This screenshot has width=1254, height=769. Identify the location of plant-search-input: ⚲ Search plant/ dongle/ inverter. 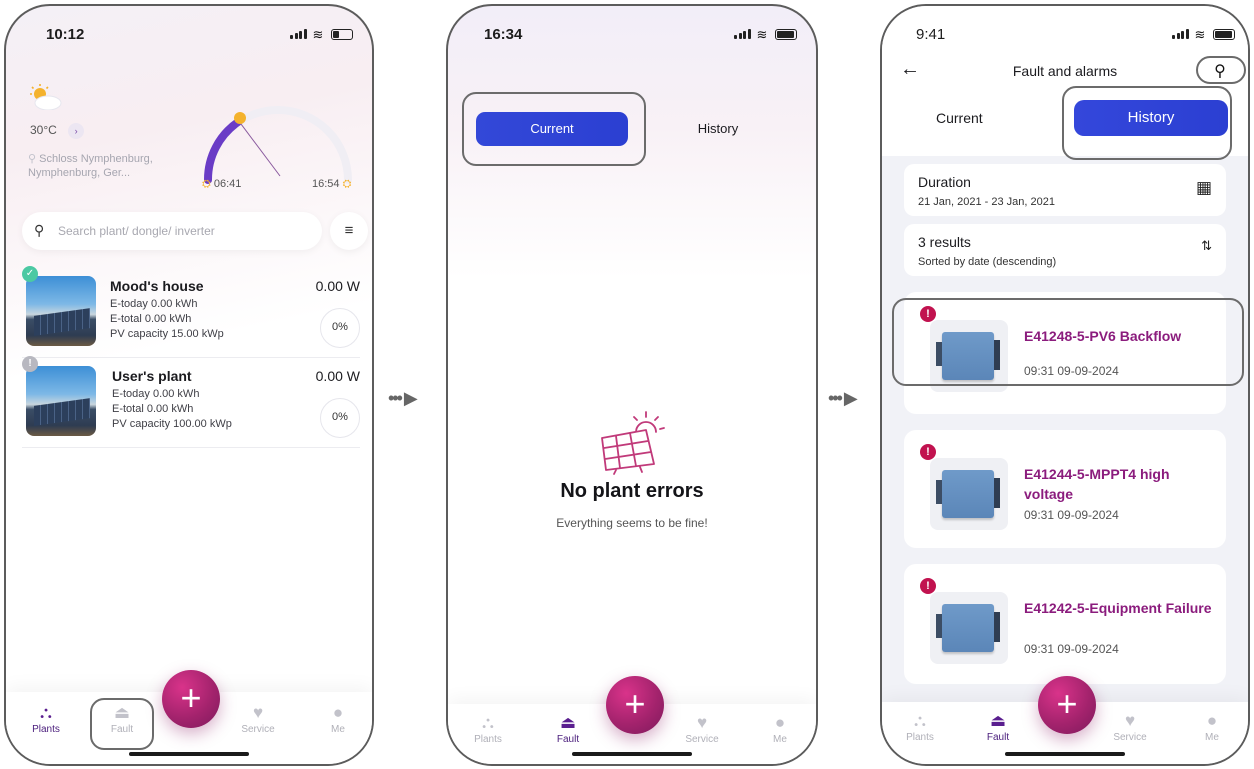
(172, 231).